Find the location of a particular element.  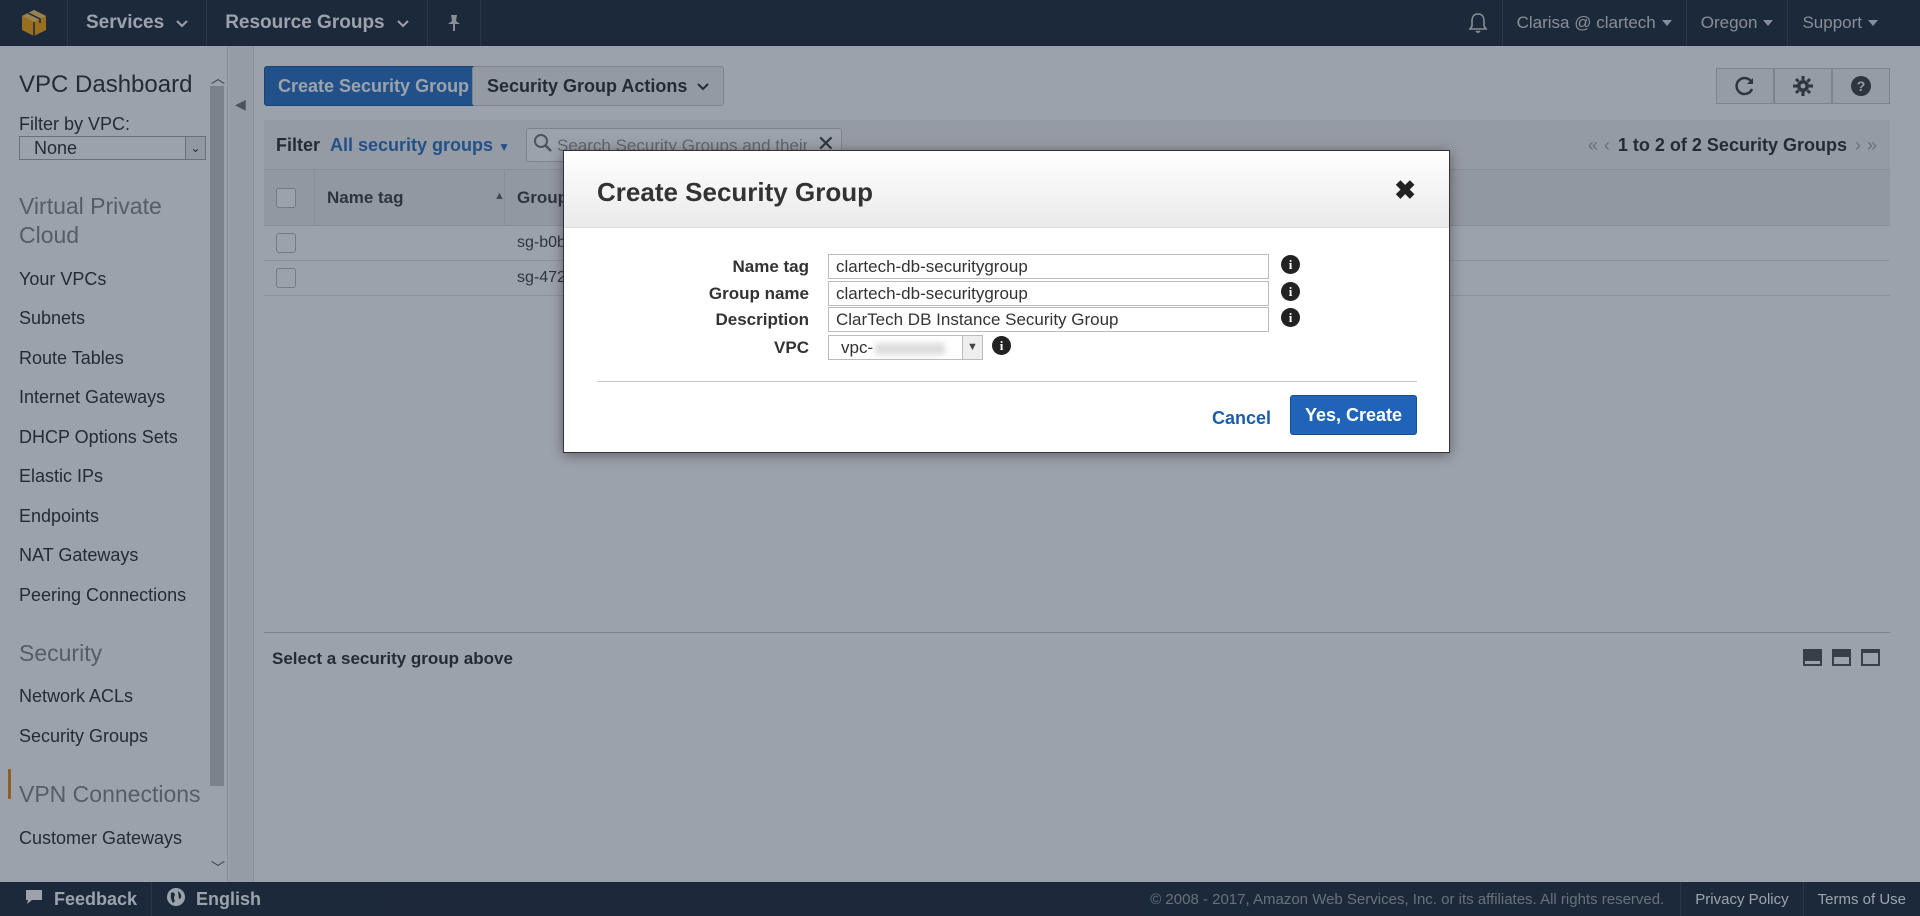

group-name-label: Group name is located at coordinates (758, 293).